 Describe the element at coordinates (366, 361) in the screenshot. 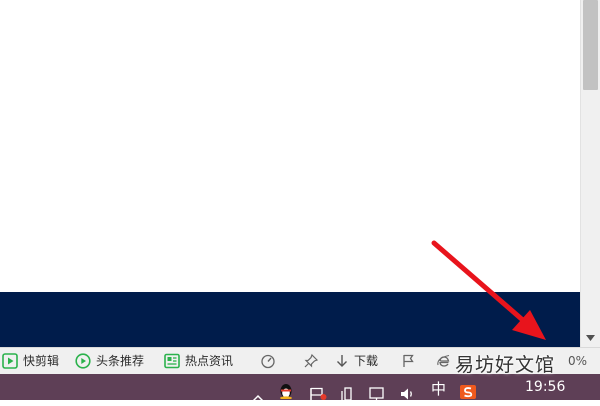

I see `statusbar-item-label: 下载` at that location.